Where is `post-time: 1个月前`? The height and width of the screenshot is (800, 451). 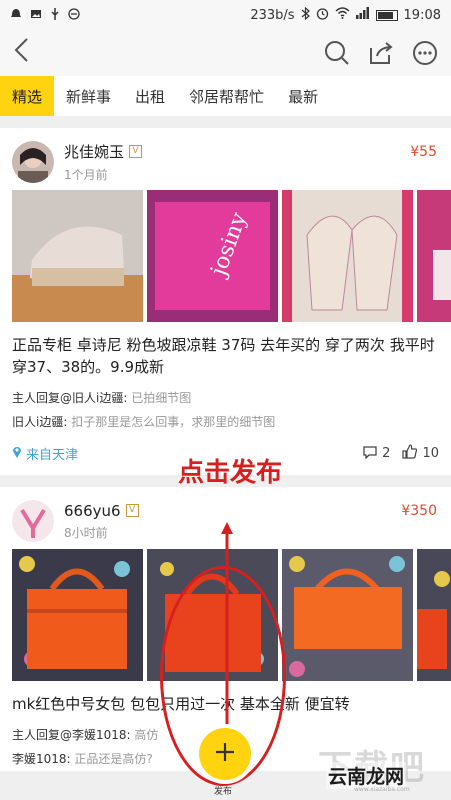 post-time: 1个月前 is located at coordinates (86, 175).